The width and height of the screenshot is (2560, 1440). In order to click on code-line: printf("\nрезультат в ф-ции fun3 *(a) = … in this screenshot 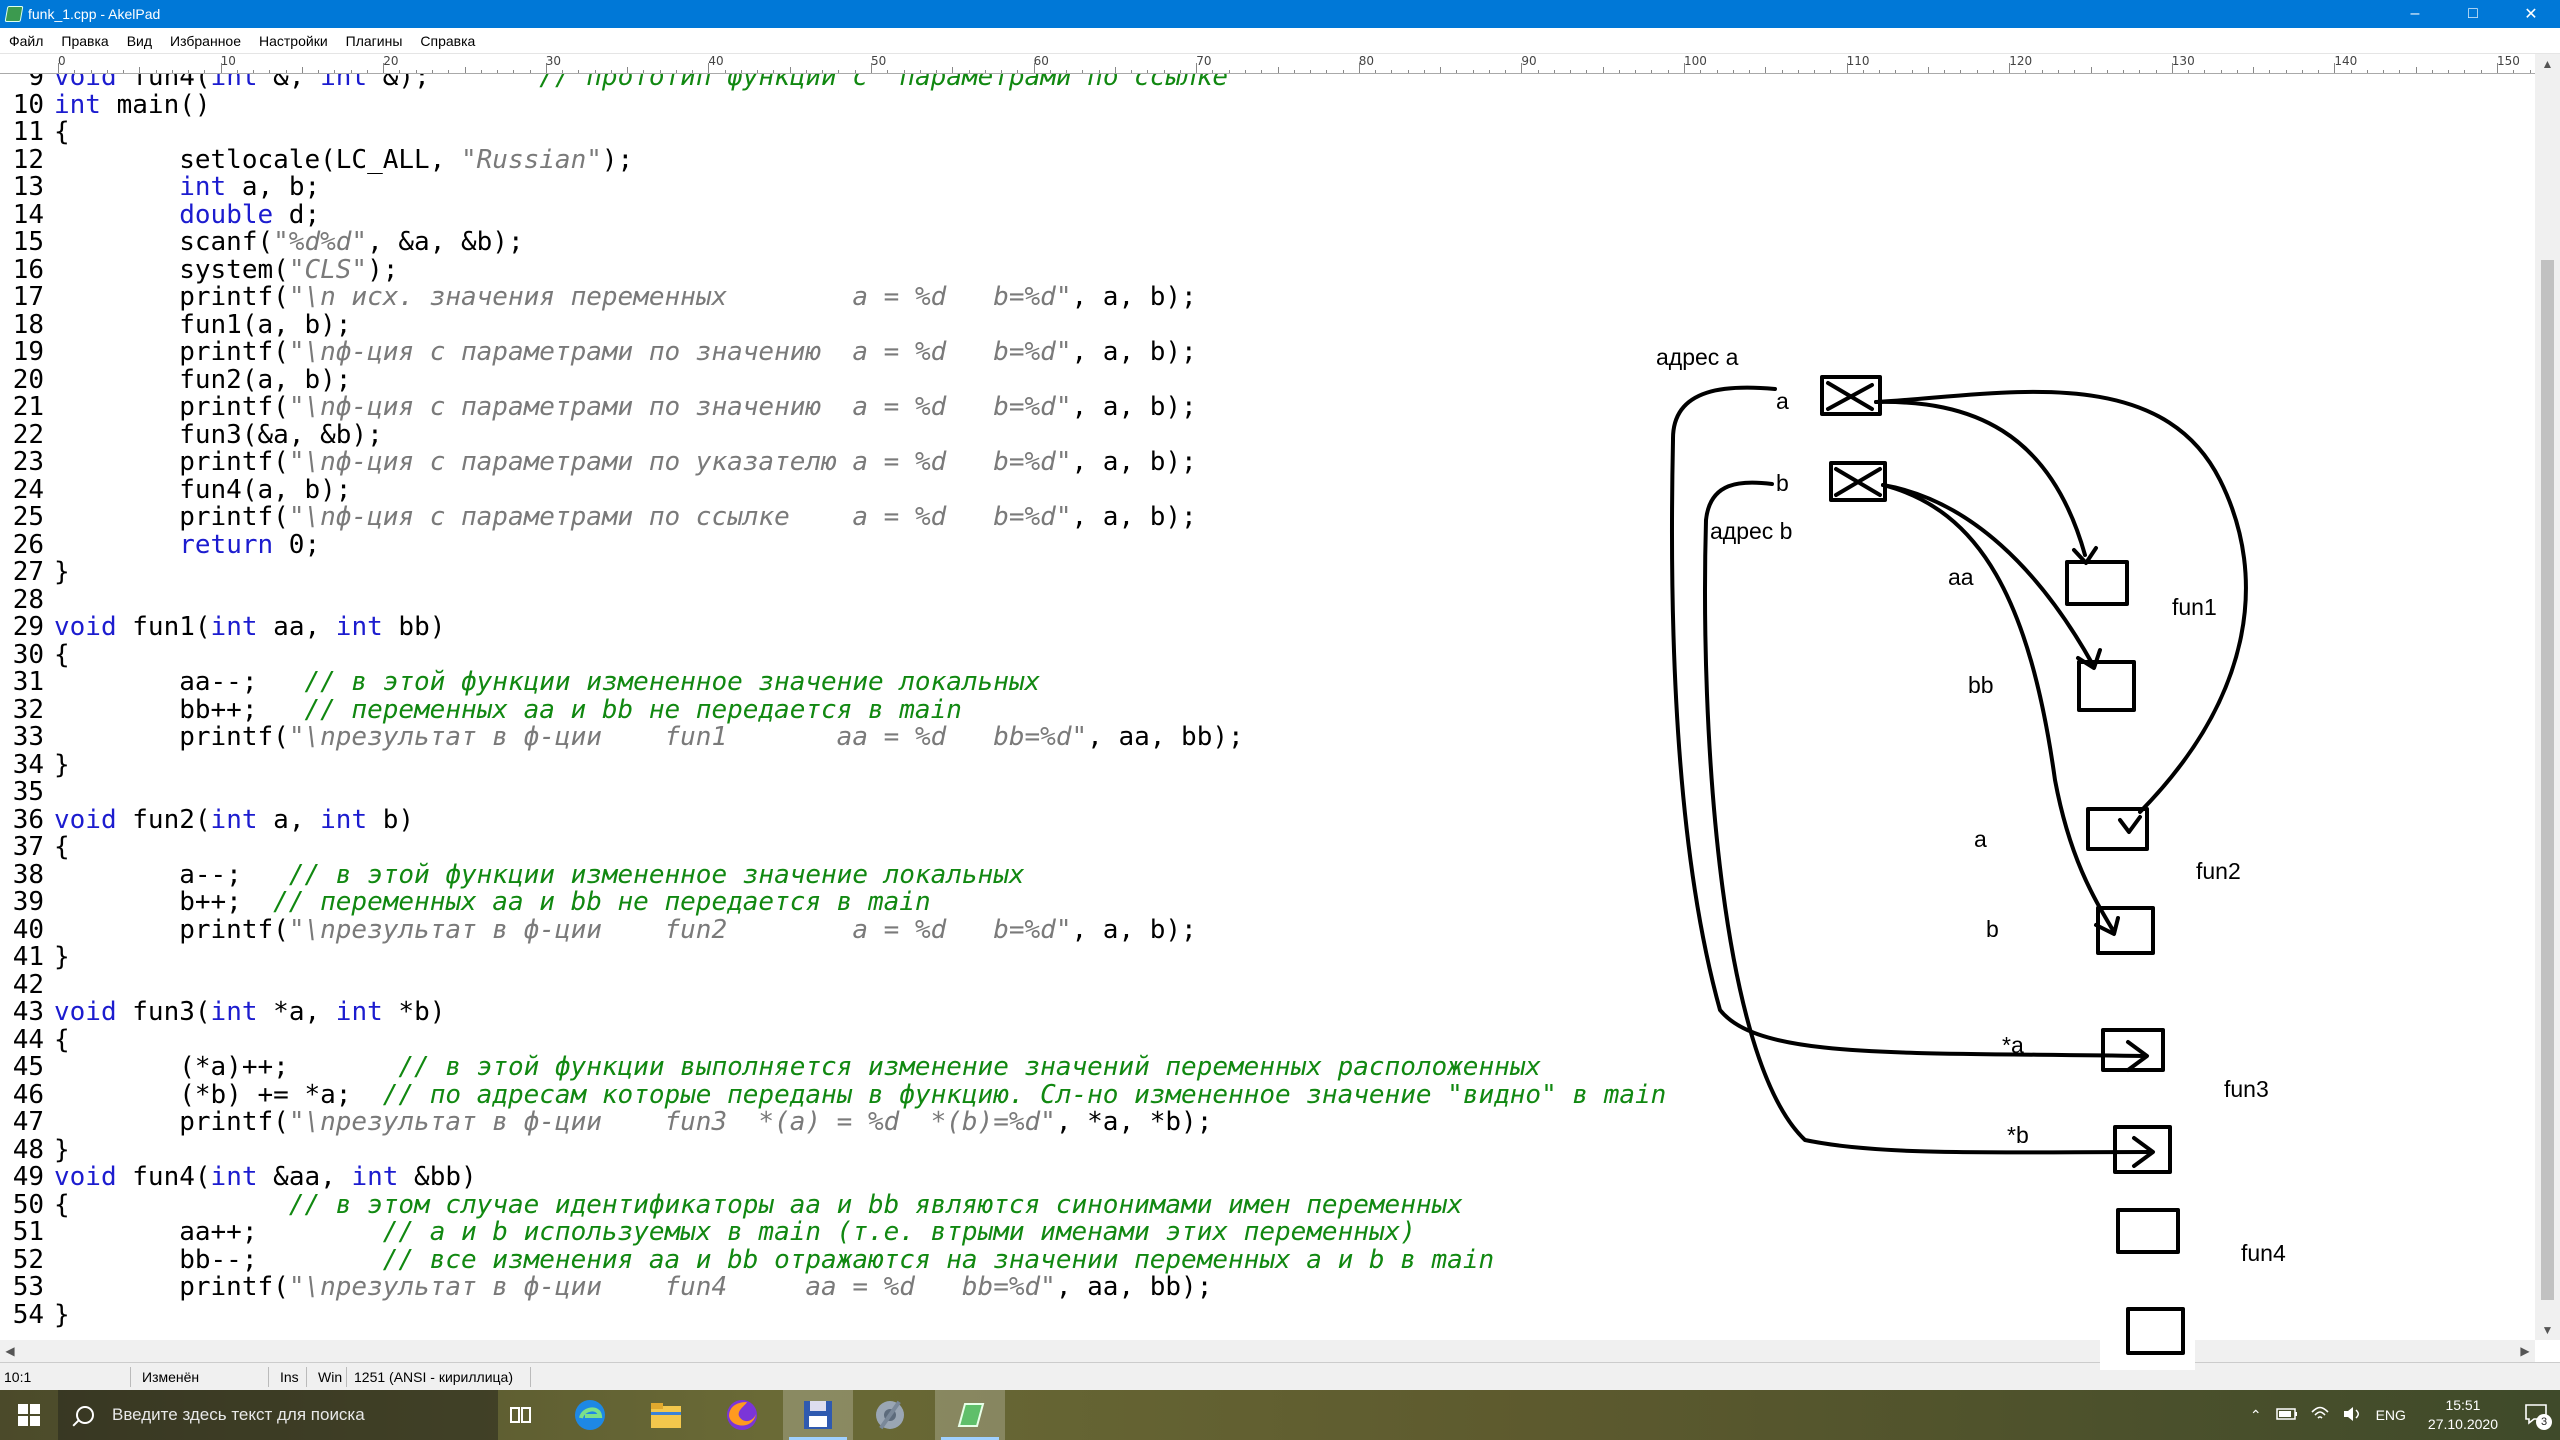, I will do `click(633, 1122)`.